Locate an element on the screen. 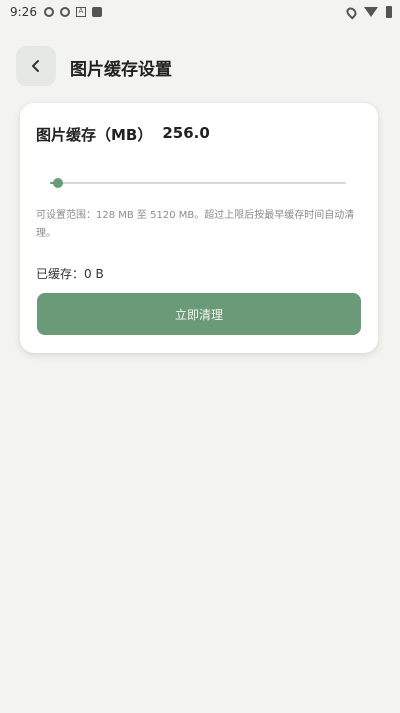 Image resolution: width=400 pixels, height=713 pixels. chevron-left-icon is located at coordinates (35, 66).